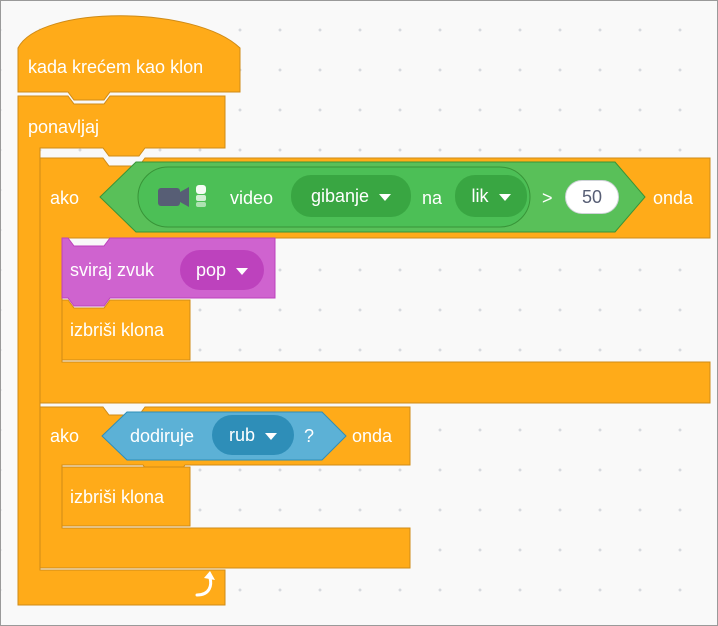 The height and width of the screenshot is (626, 718). I want to click on video-label: video, so click(252, 198).